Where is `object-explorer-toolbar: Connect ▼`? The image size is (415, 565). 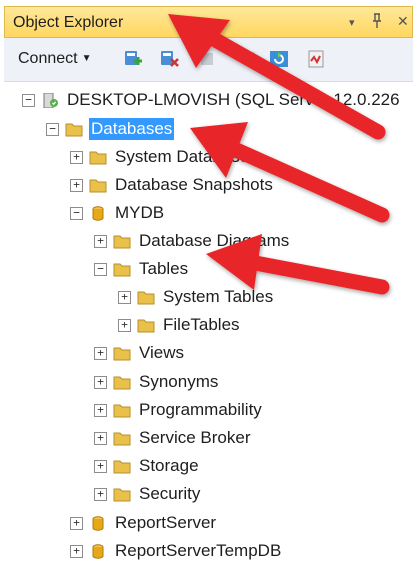 object-explorer-toolbar: Connect ▼ is located at coordinates (208, 60).